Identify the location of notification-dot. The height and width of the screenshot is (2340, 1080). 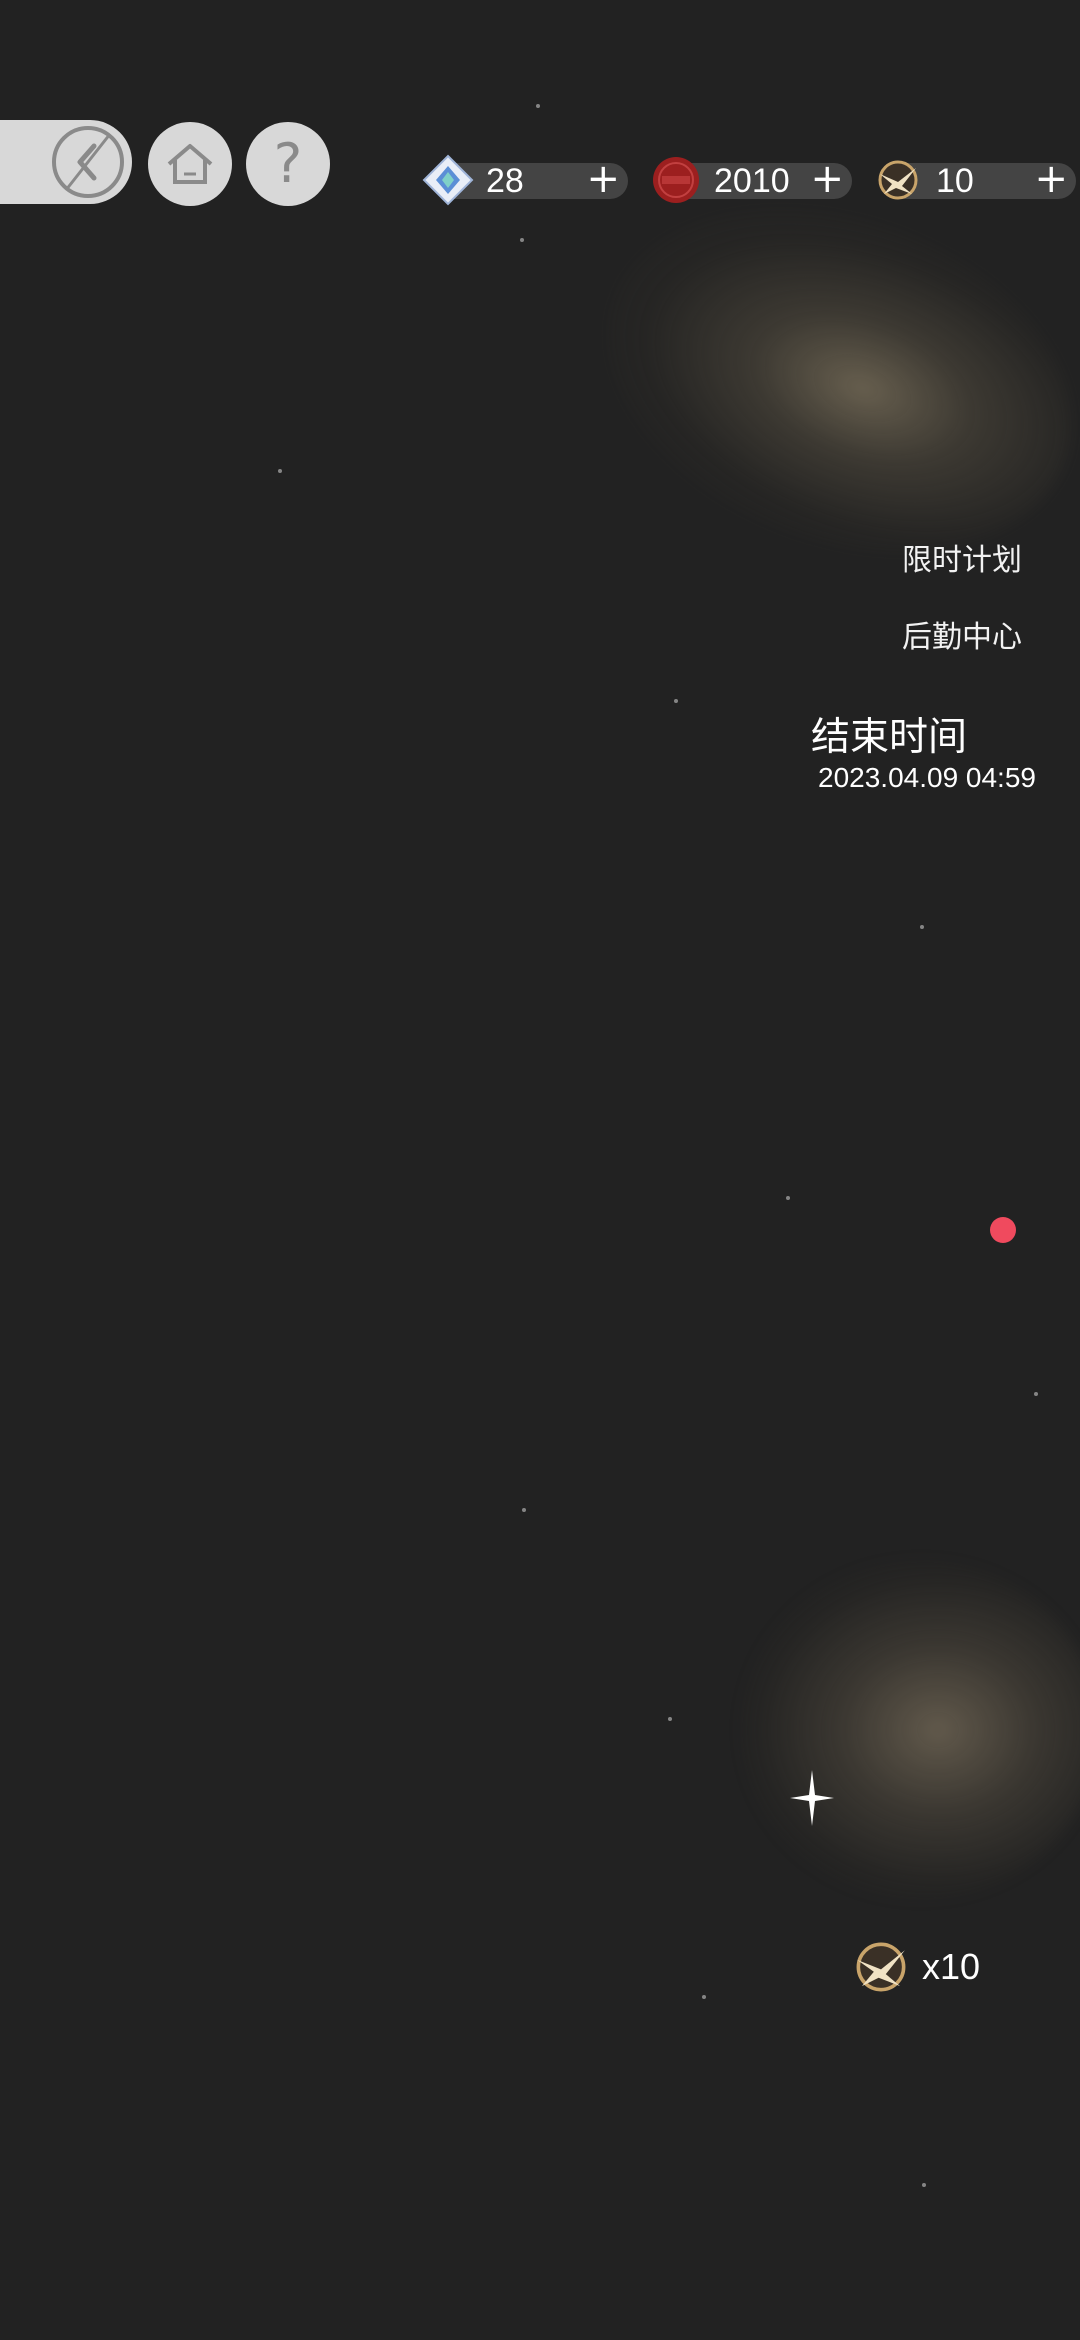
(1003, 1230).